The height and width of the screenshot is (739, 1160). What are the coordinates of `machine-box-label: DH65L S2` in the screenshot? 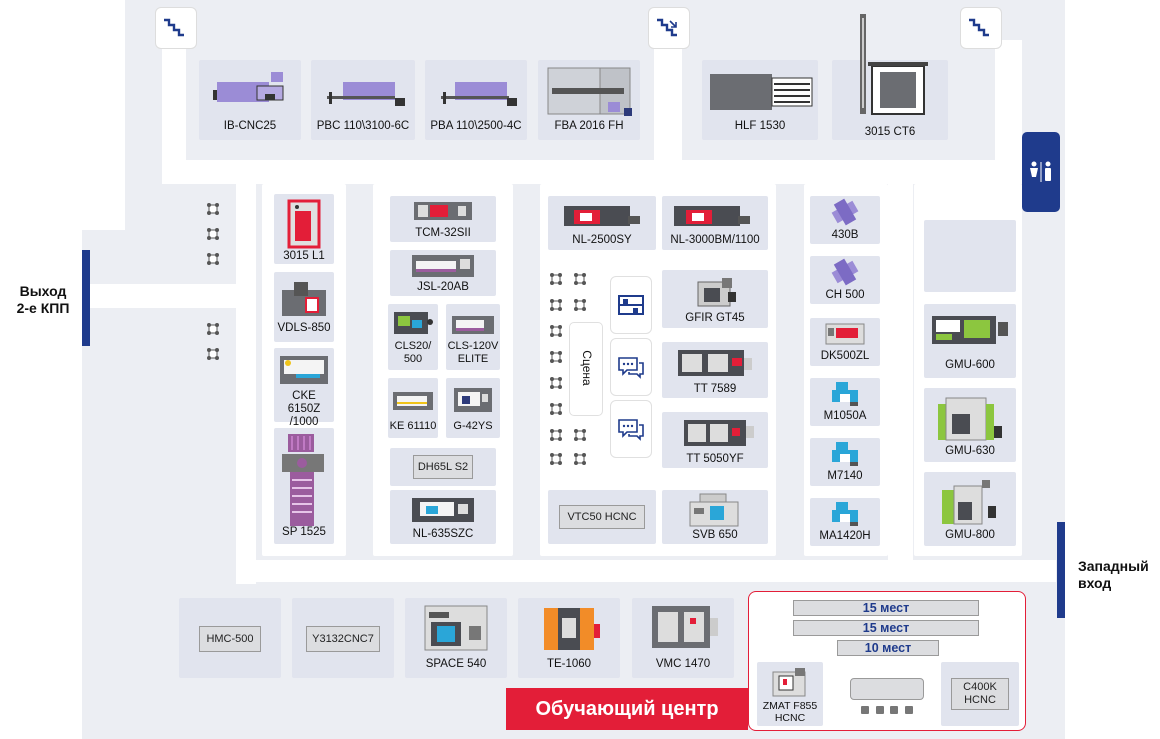 It's located at (443, 467).